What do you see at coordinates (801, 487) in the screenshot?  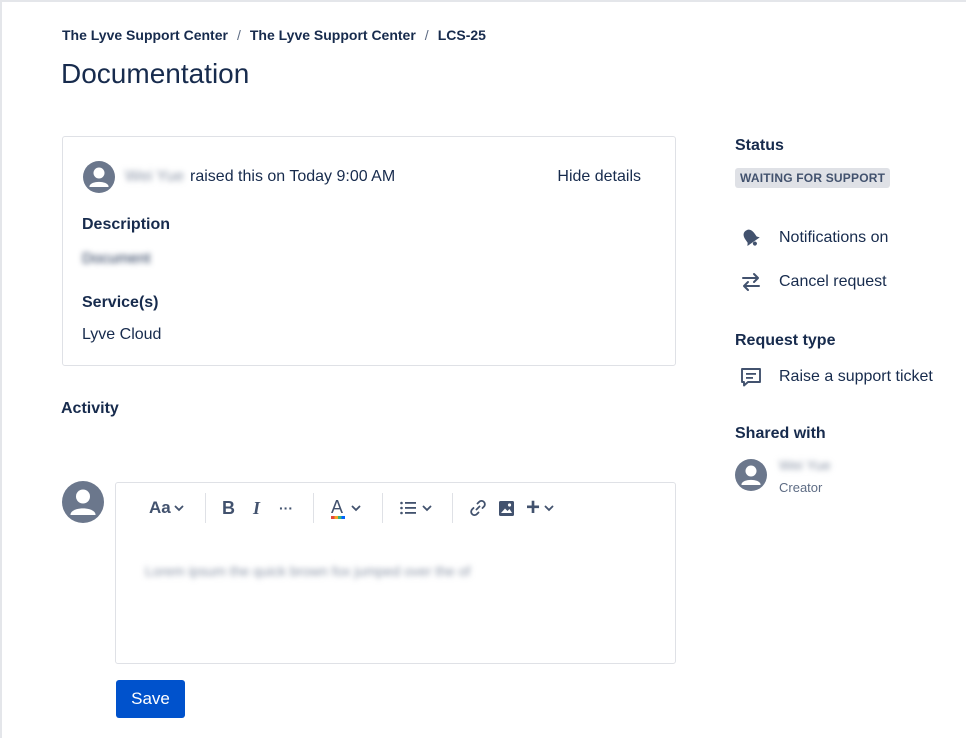 I see `shared-user-role: Creator` at bounding box center [801, 487].